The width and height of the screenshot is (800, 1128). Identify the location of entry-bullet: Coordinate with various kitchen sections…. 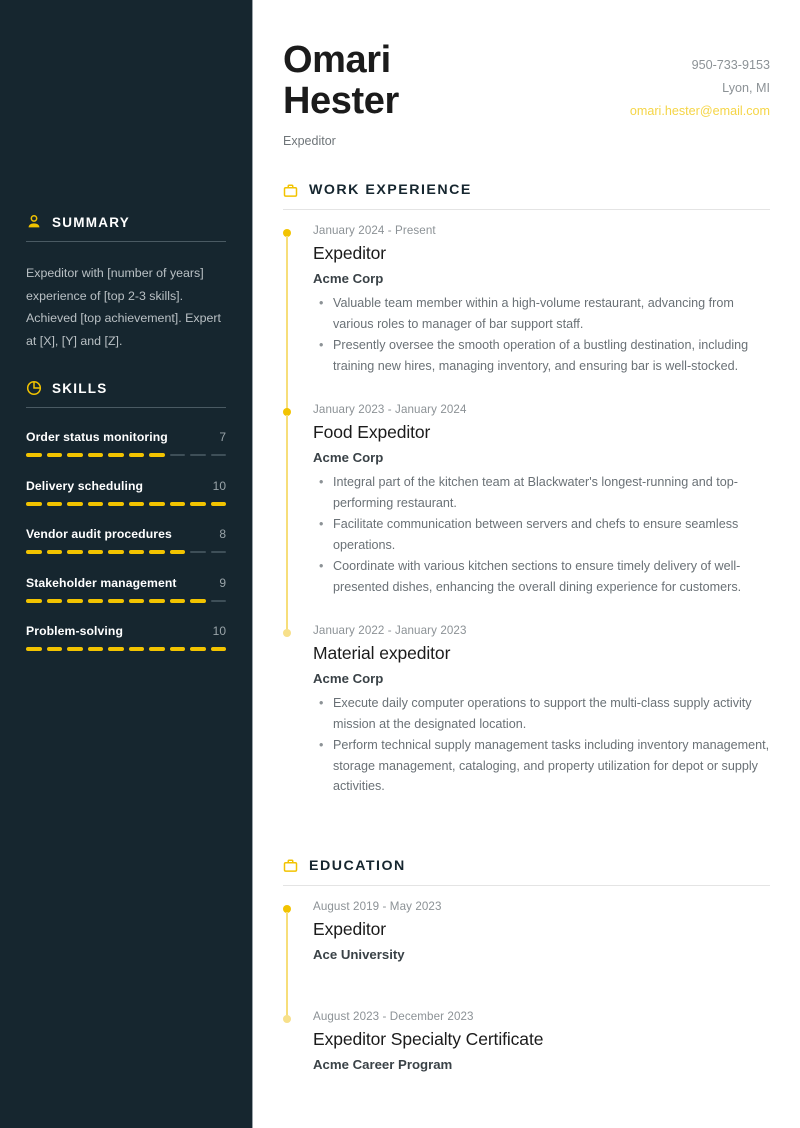
(544, 576).